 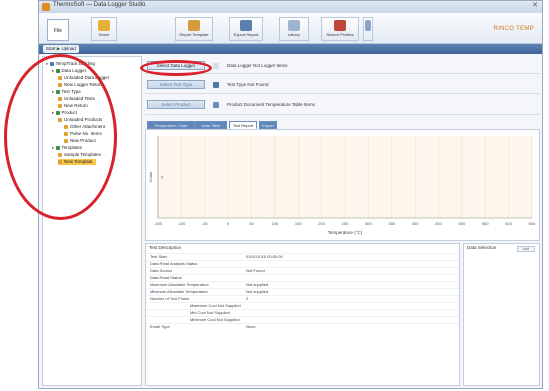 I want to click on tree-item-label: Sample Templates, so click(x=82, y=154).